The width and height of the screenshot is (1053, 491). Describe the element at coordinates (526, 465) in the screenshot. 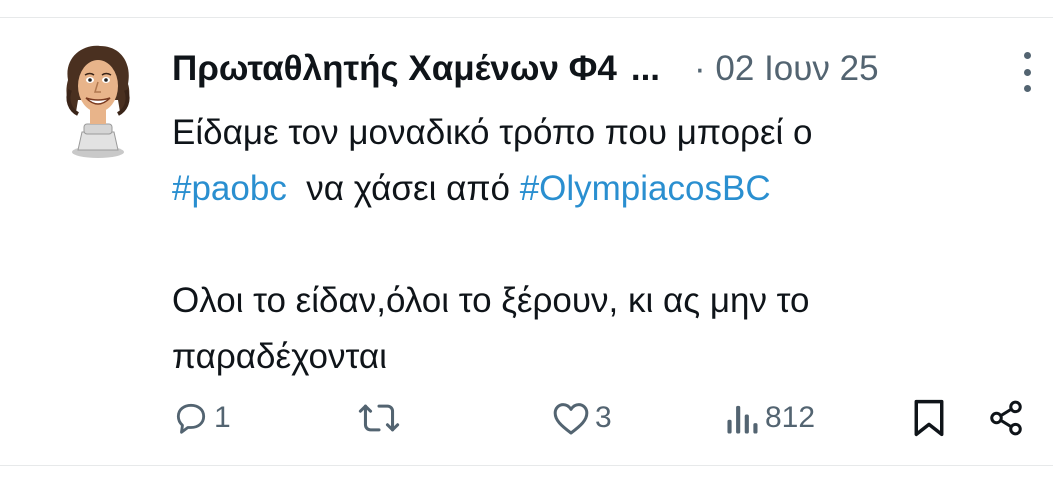

I see `bottom-divider` at that location.